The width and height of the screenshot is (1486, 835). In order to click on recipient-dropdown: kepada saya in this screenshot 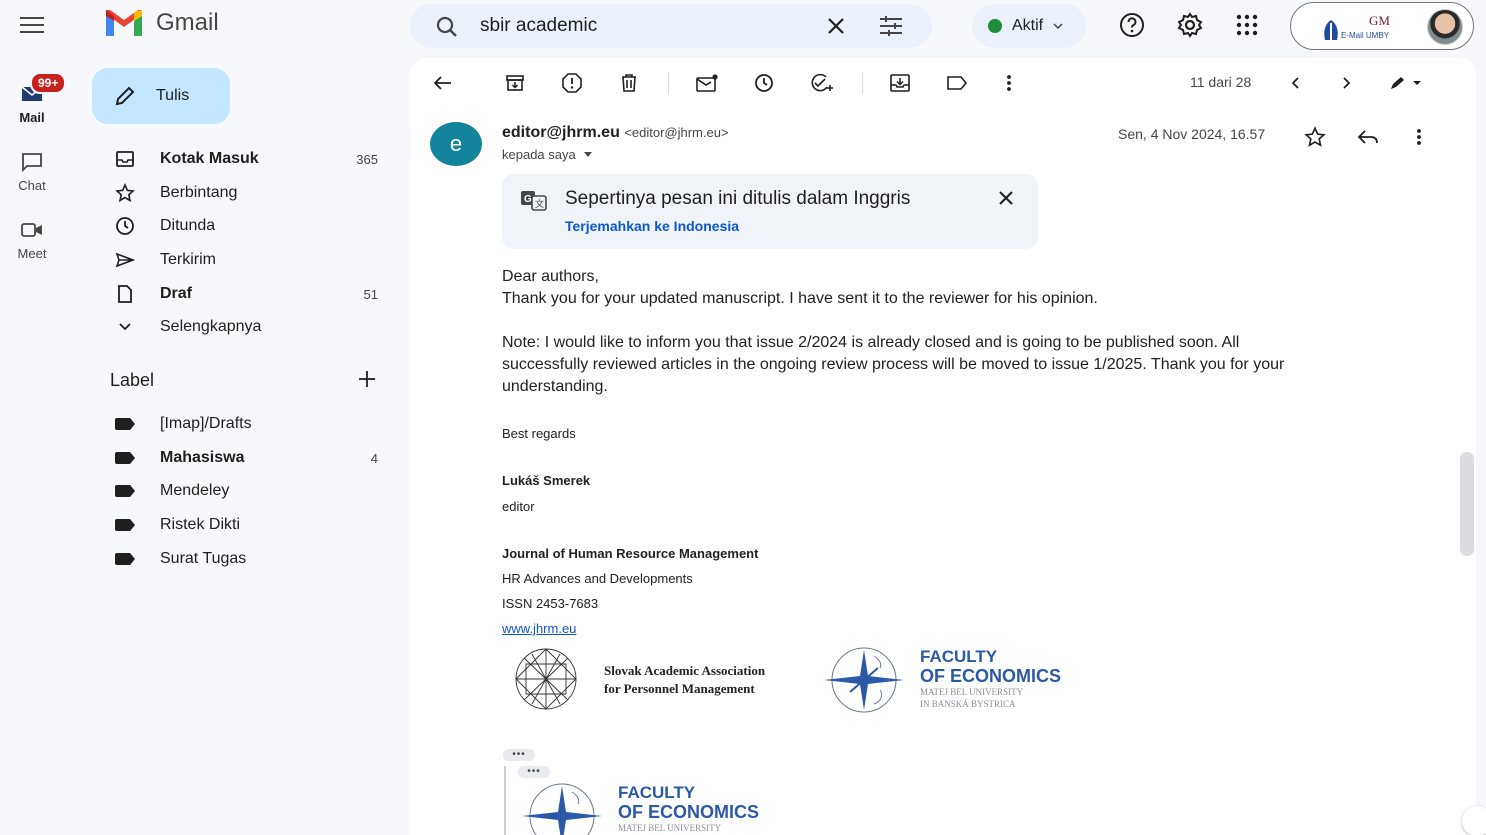, I will do `click(547, 154)`.